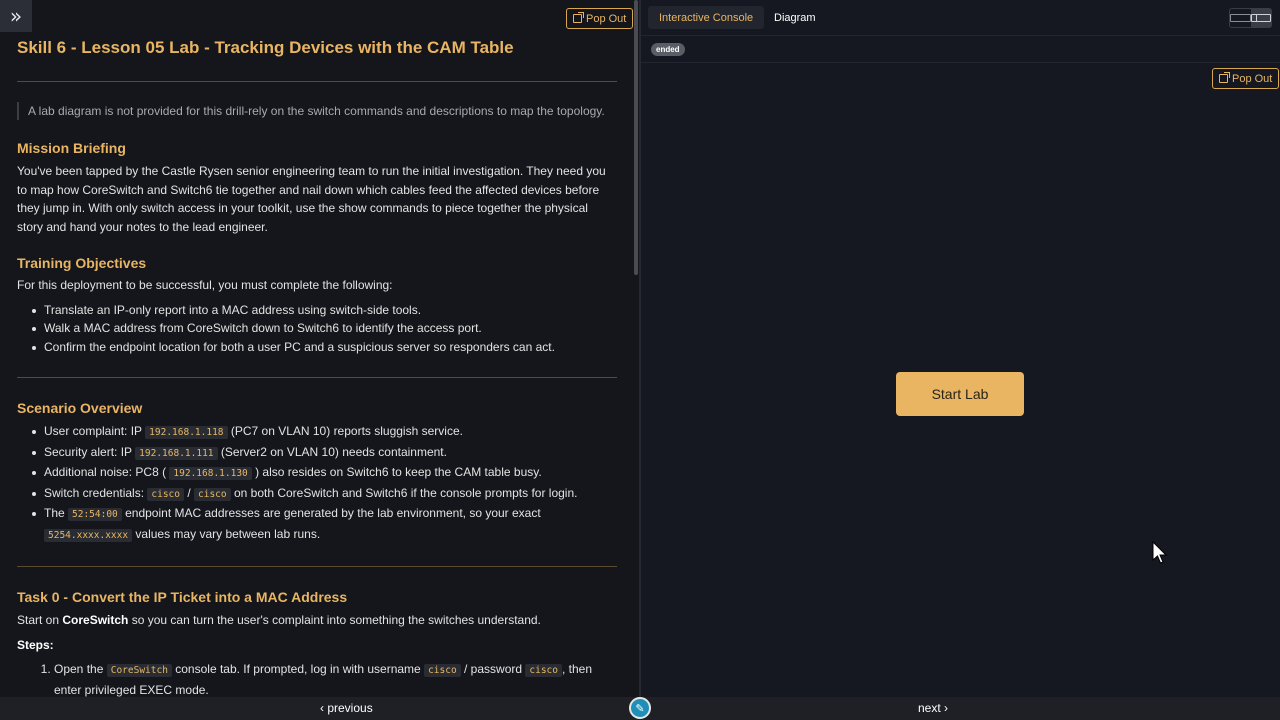 Image resolution: width=1280 pixels, height=720 pixels. What do you see at coordinates (139, 670) in the screenshot?
I see `console-tab-code: CoreSwitch` at bounding box center [139, 670].